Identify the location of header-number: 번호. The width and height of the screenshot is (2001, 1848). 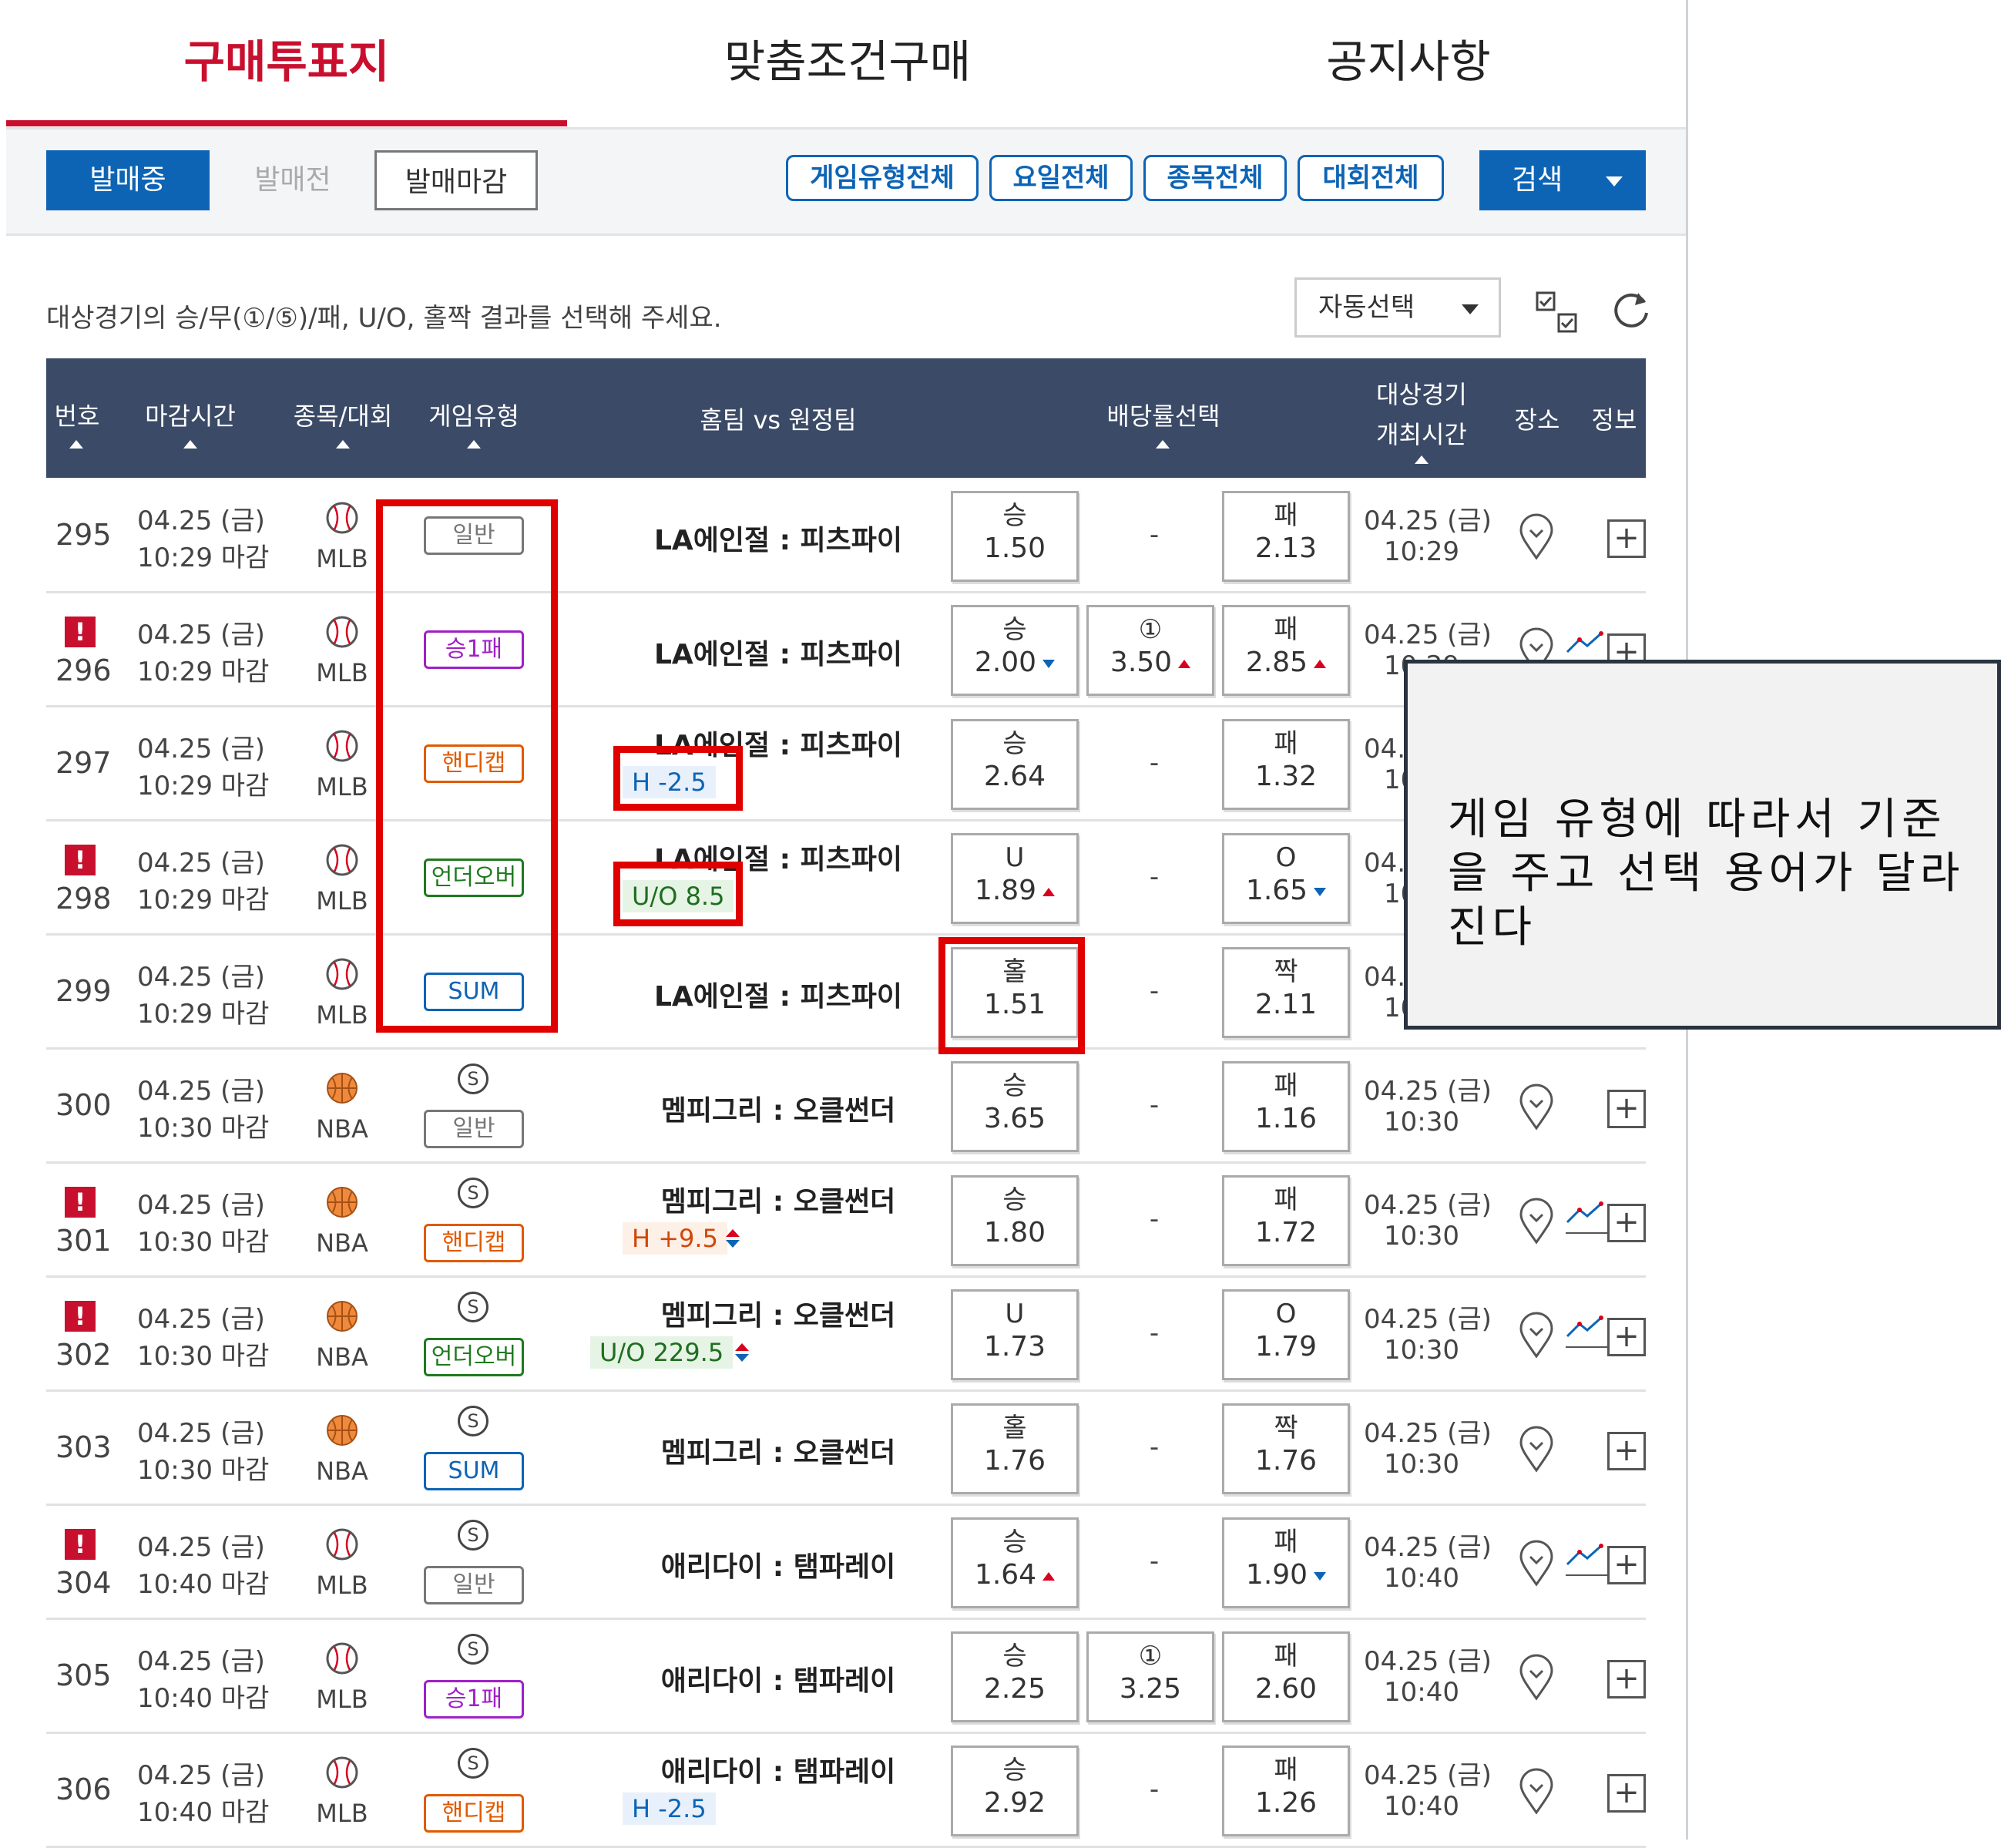
(77, 415).